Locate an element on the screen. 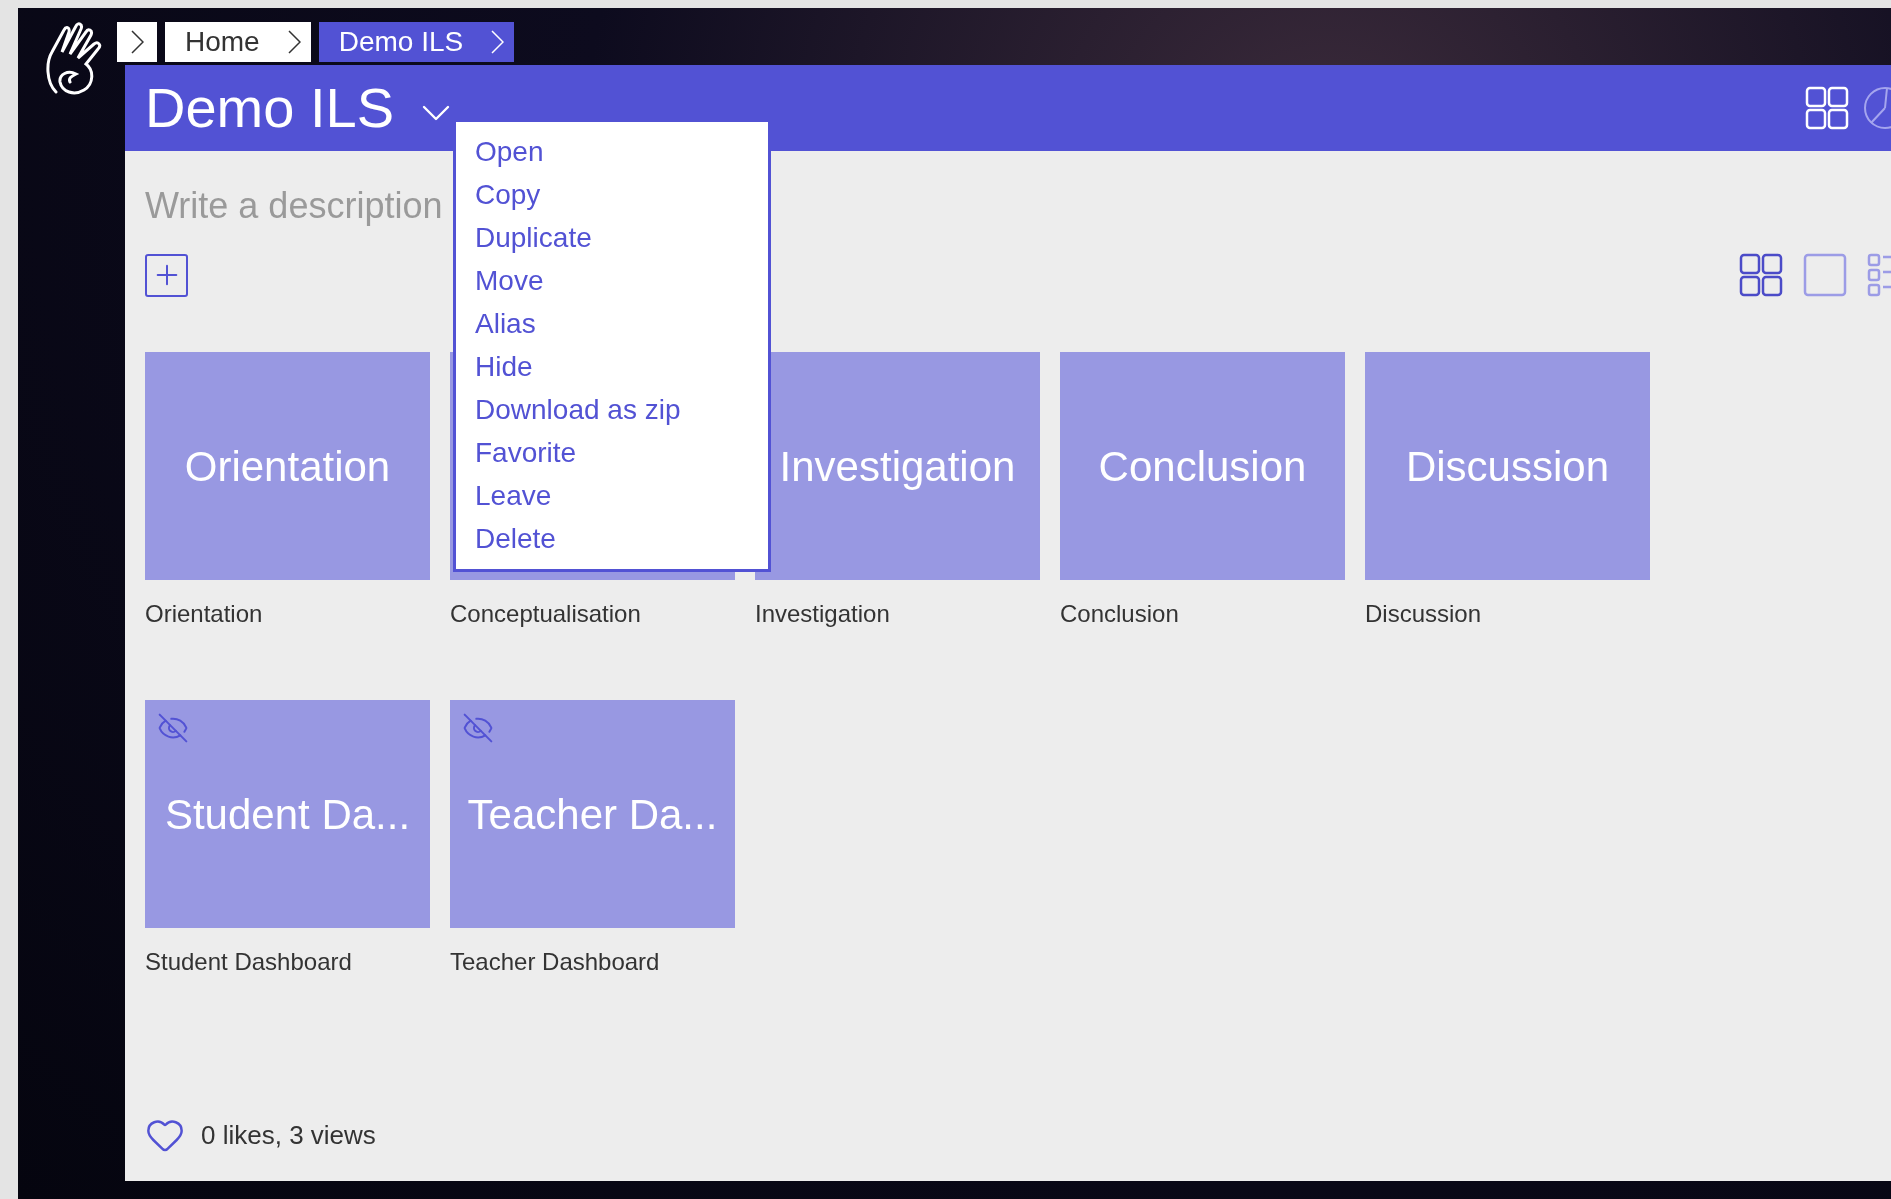  card-label: Conceptualisation is located at coordinates (546, 614).